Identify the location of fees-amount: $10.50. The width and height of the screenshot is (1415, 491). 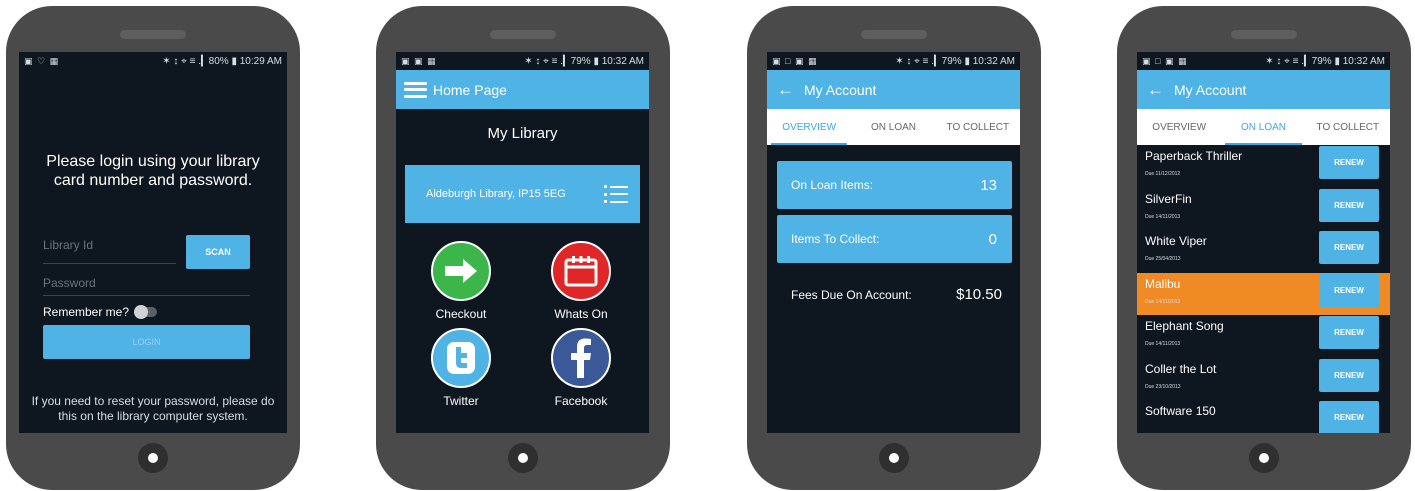
(979, 294).